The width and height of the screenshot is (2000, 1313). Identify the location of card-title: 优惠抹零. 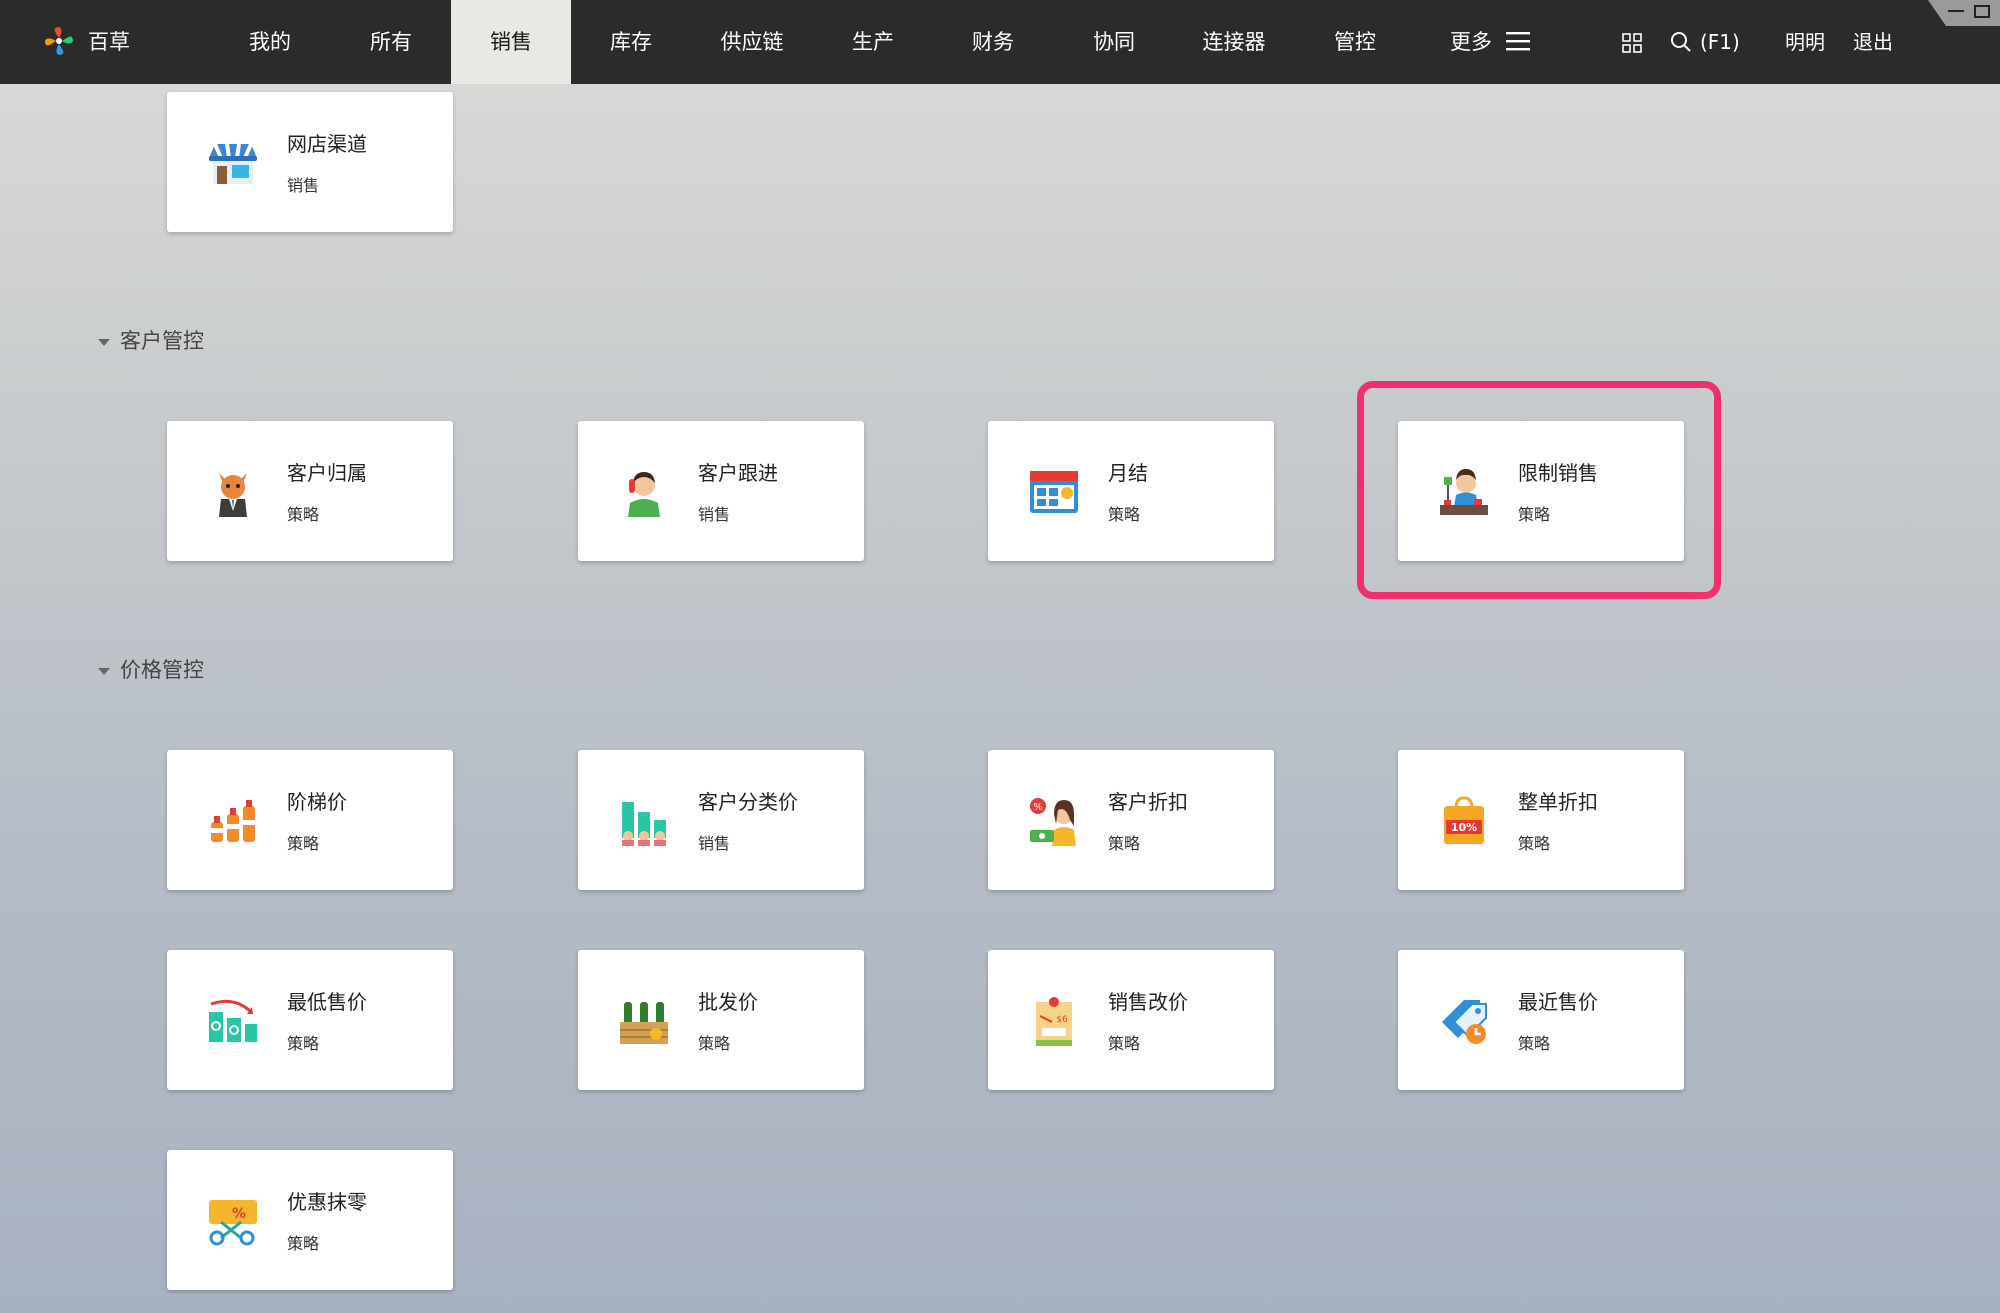
(327, 1202).